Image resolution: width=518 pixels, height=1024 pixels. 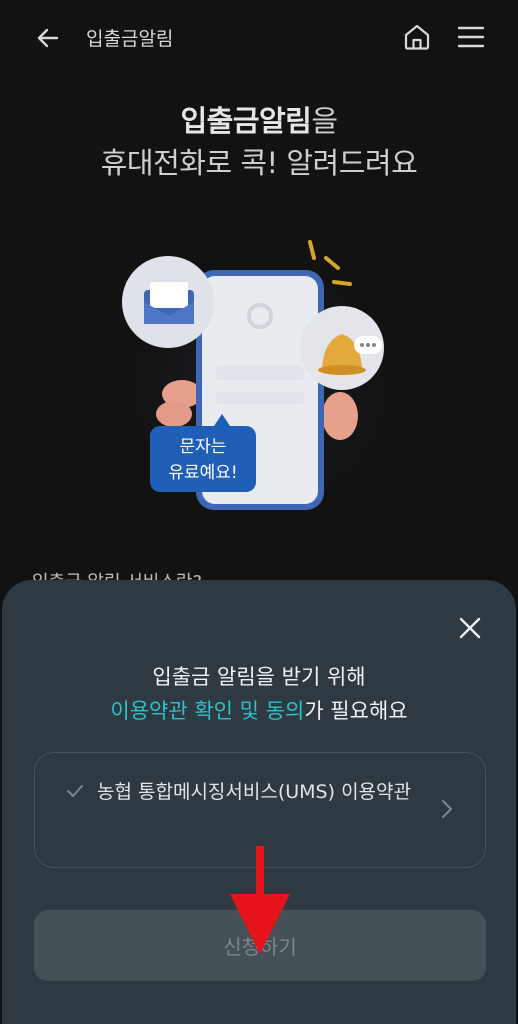 I want to click on chevron-right-icon, so click(x=447, y=809).